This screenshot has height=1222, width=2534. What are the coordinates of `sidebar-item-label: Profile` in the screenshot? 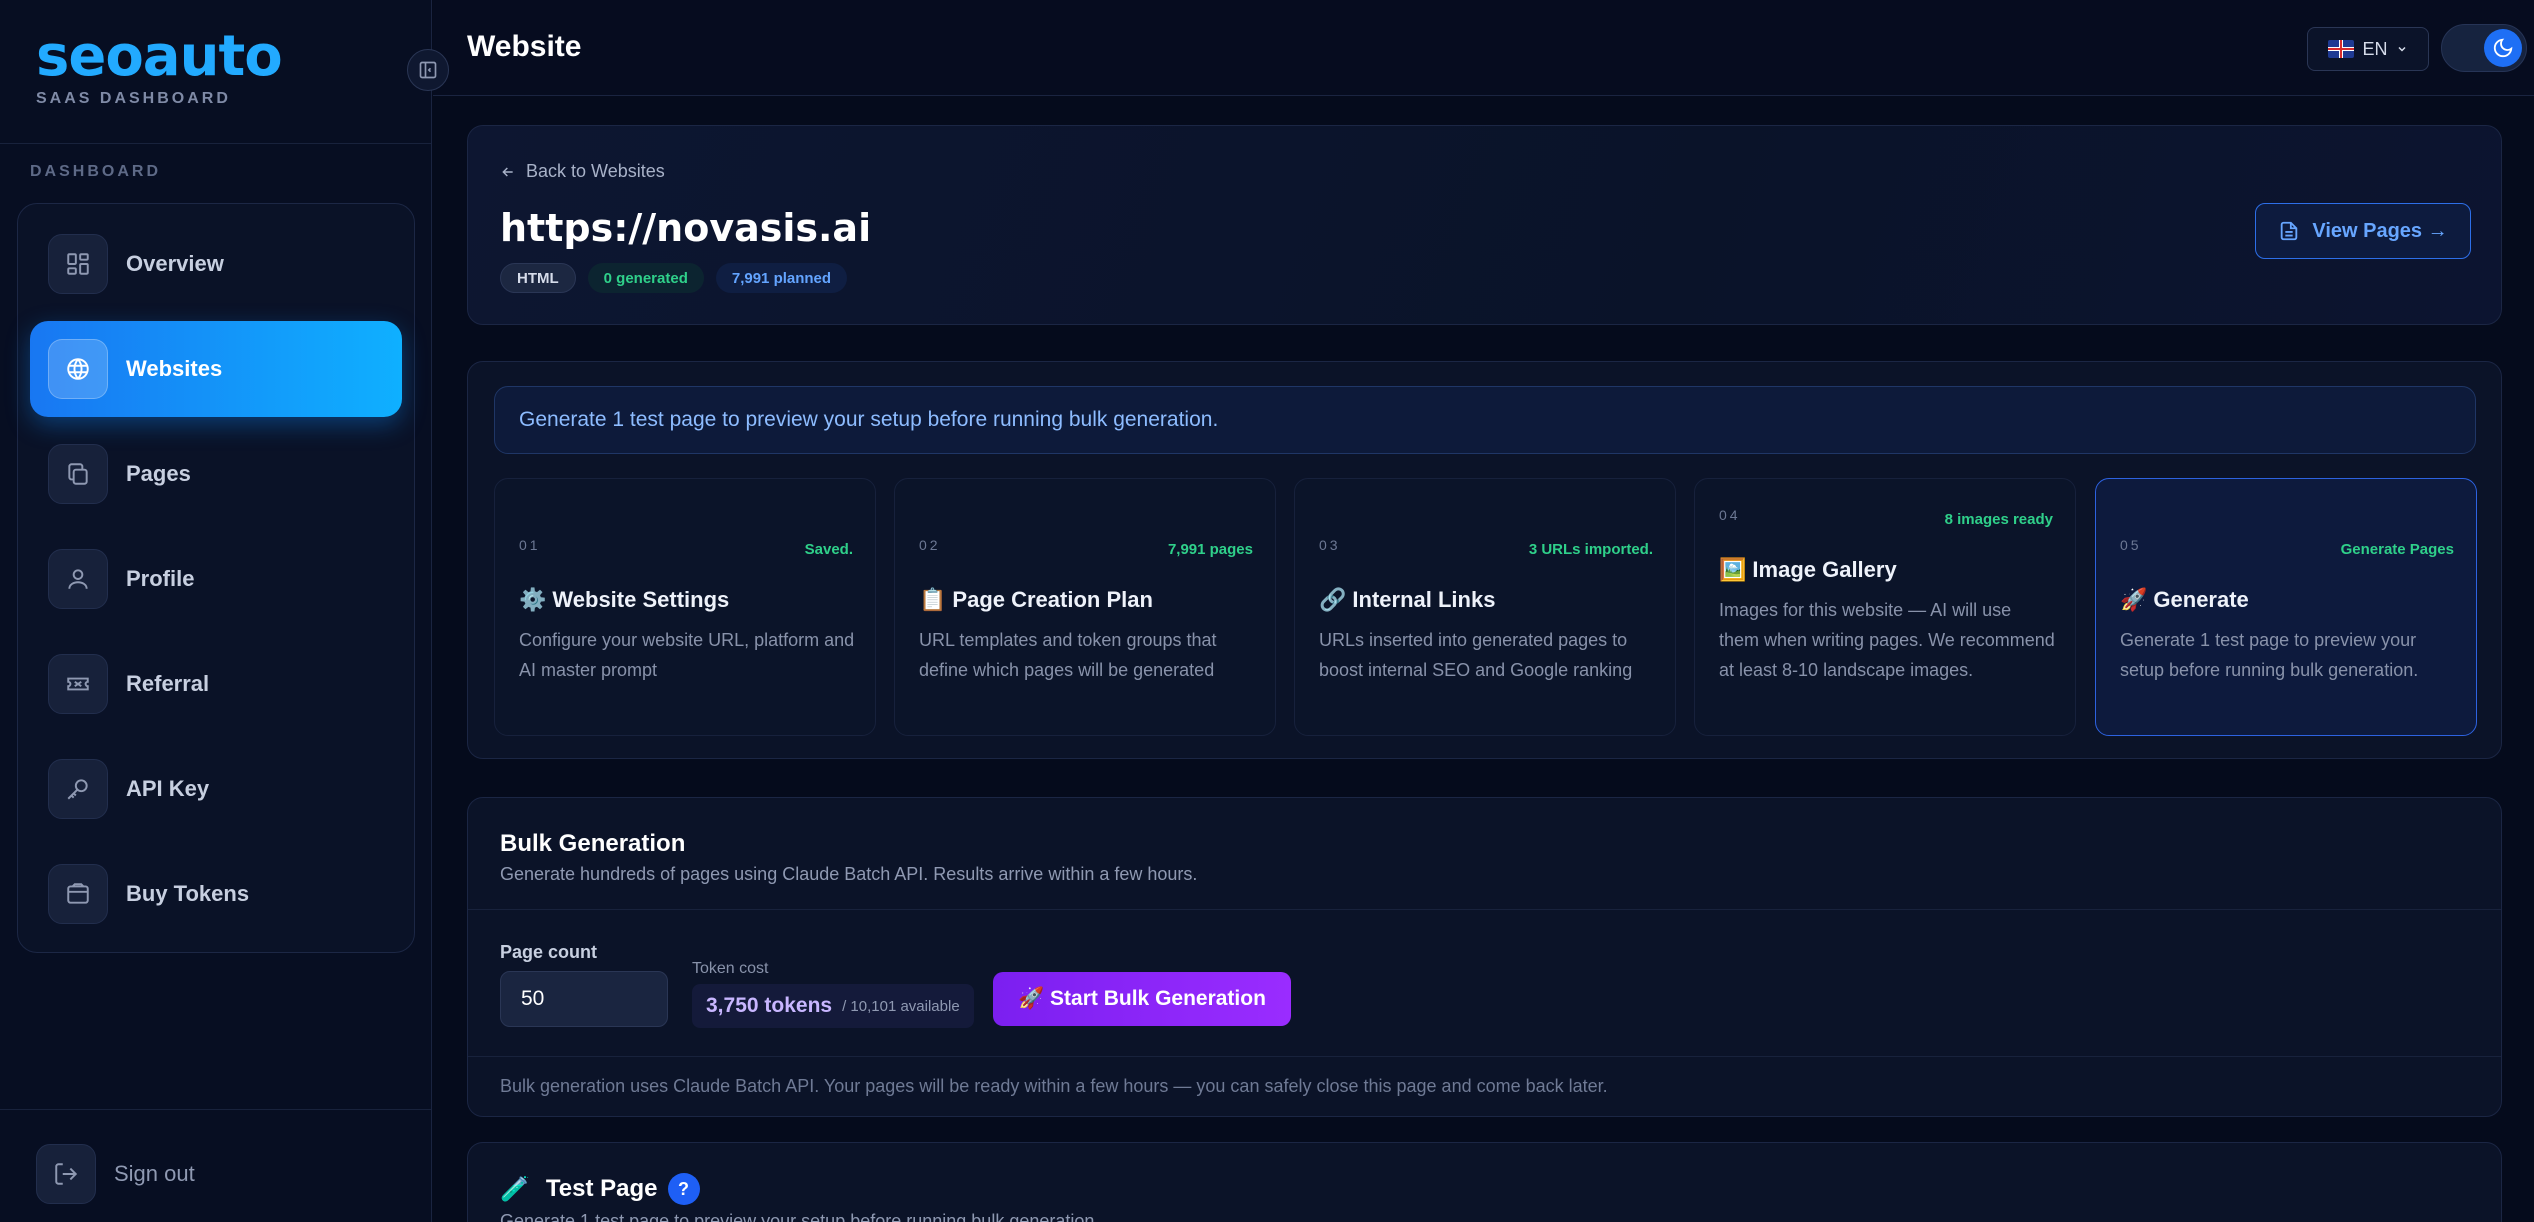 It's located at (160, 578).